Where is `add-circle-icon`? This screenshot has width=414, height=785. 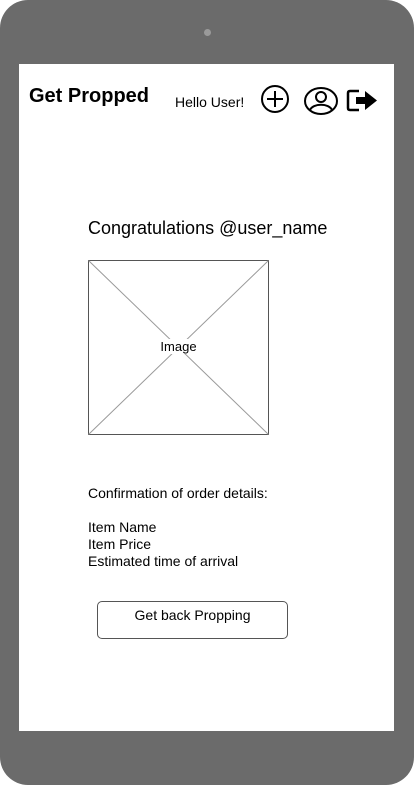 add-circle-icon is located at coordinates (276, 100).